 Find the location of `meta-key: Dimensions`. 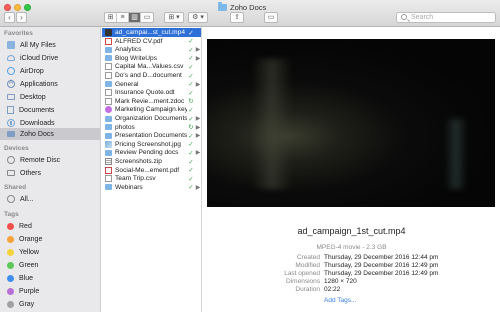

meta-key: Dimensions is located at coordinates (303, 281).